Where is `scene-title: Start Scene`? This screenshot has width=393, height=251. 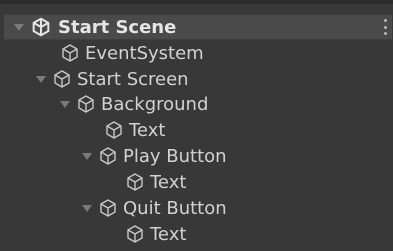 scene-title: Start Scene is located at coordinates (117, 27).